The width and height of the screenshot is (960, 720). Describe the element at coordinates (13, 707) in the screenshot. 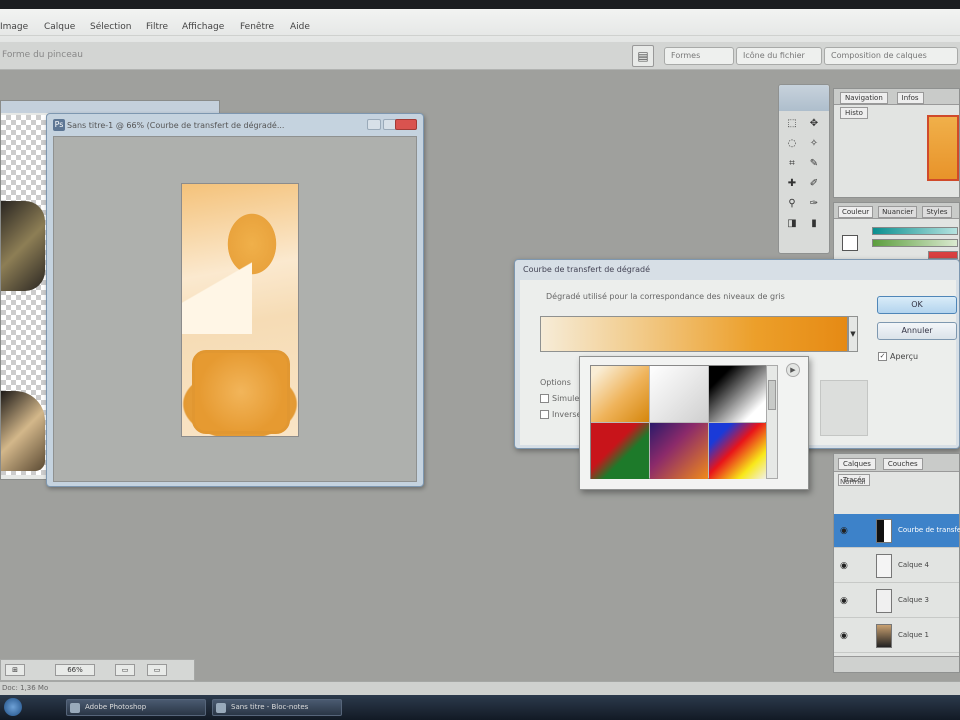

I see `start-button-icon` at that location.